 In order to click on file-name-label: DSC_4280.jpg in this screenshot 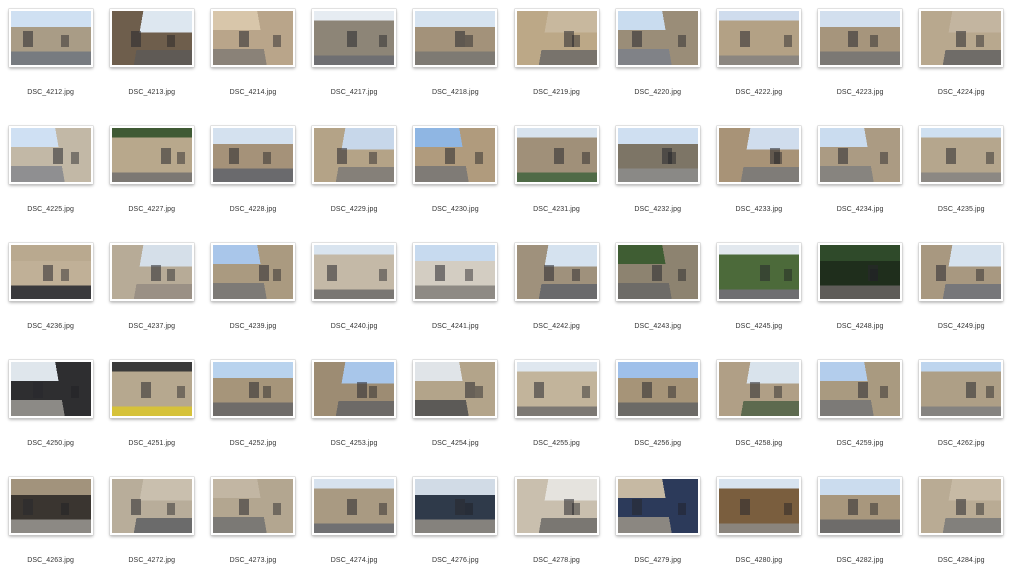, I will do `click(759, 560)`.